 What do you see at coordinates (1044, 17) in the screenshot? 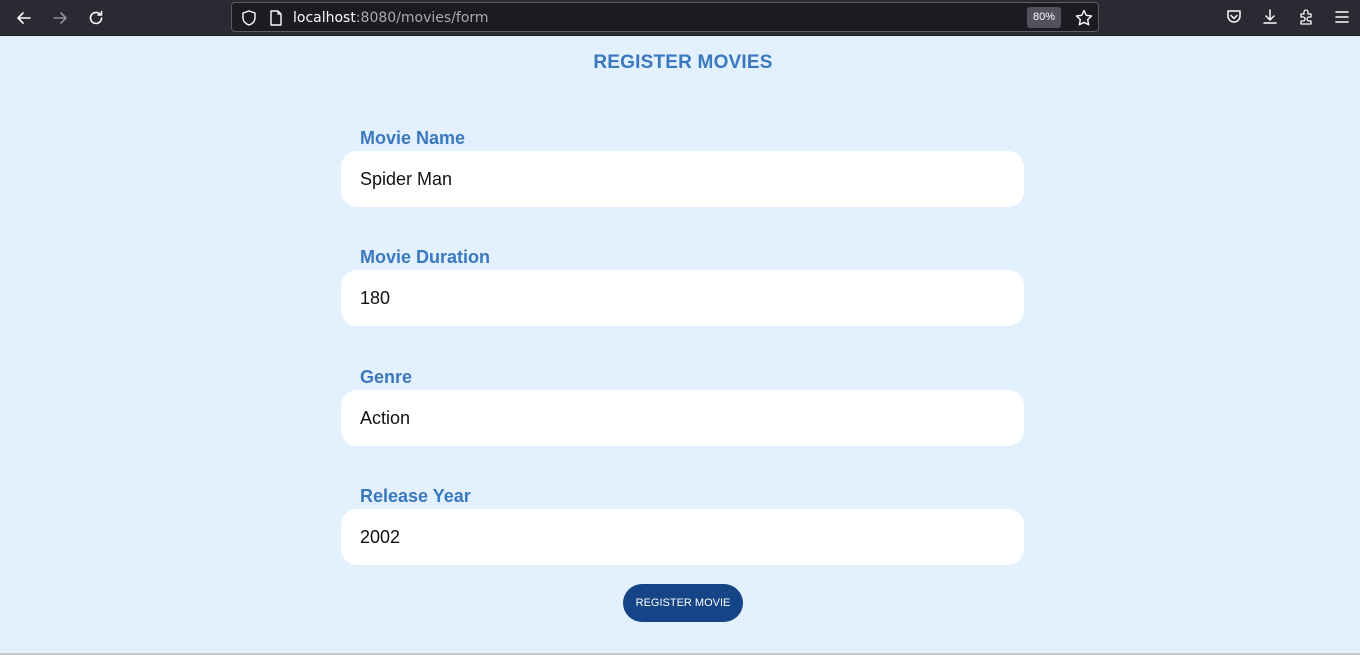
I see `zoom-level-badge: 80%` at bounding box center [1044, 17].